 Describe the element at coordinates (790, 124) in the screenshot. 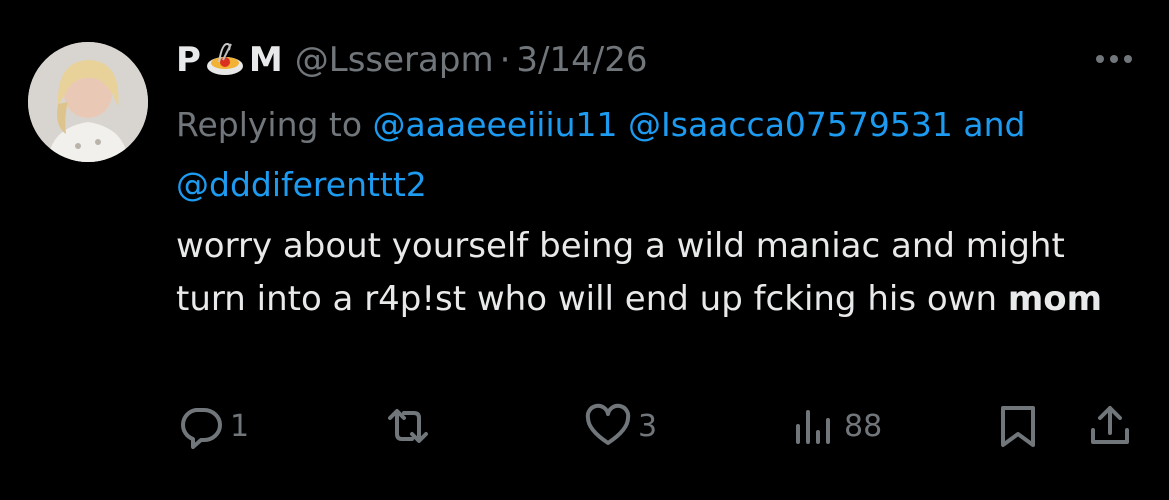

I see `mention-link: @Isaacca07579531` at that location.